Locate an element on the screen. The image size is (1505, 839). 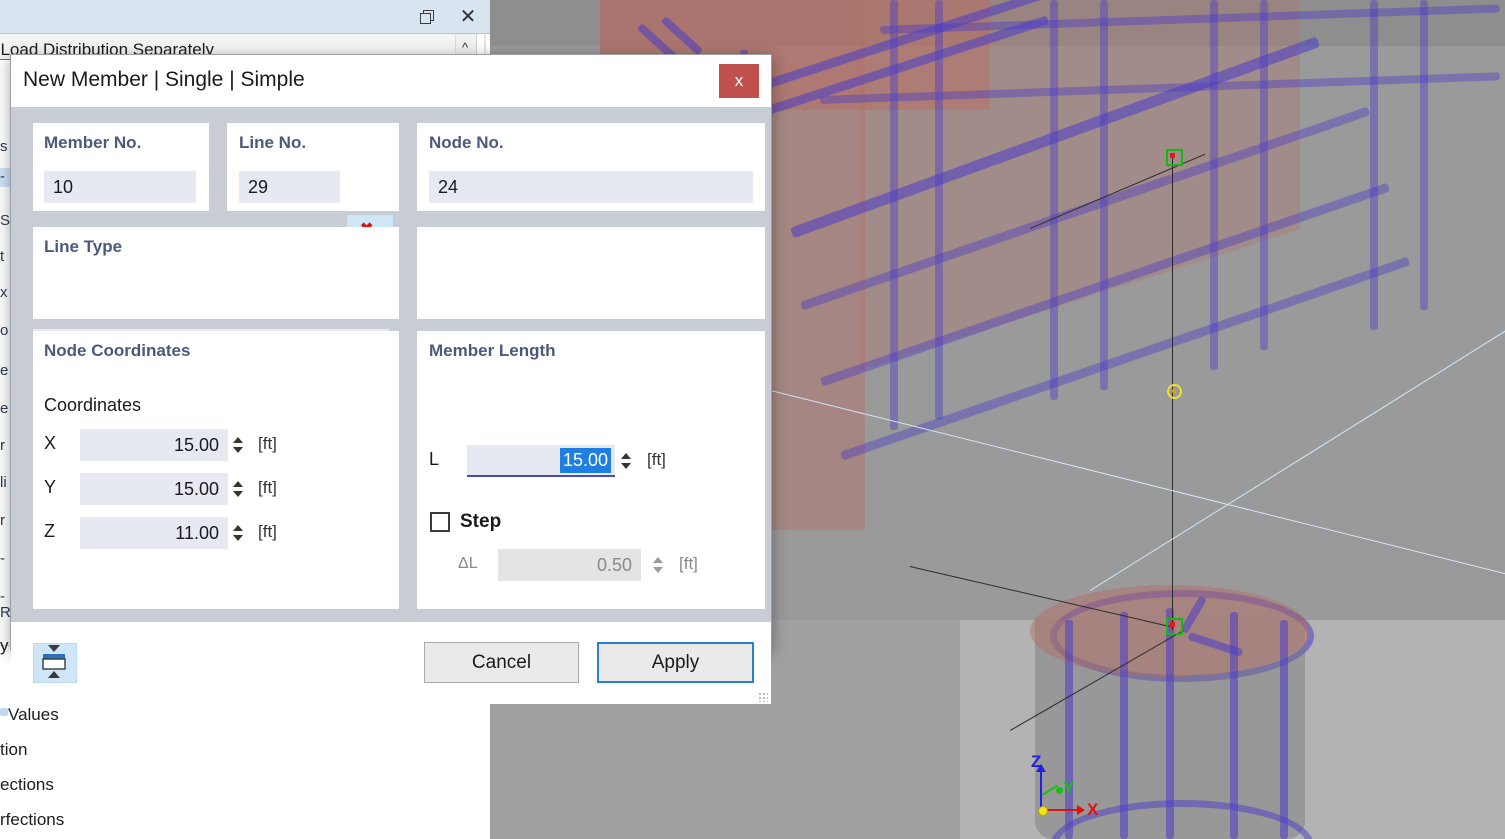
background-fragment-tion: tion is located at coordinates (13, 750).